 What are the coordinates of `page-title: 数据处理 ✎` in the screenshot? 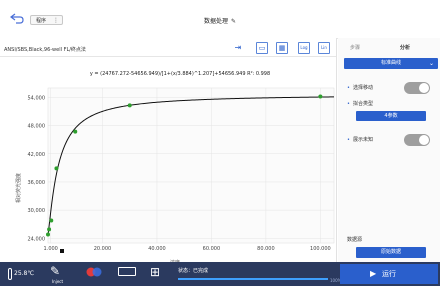 It's located at (220, 20).